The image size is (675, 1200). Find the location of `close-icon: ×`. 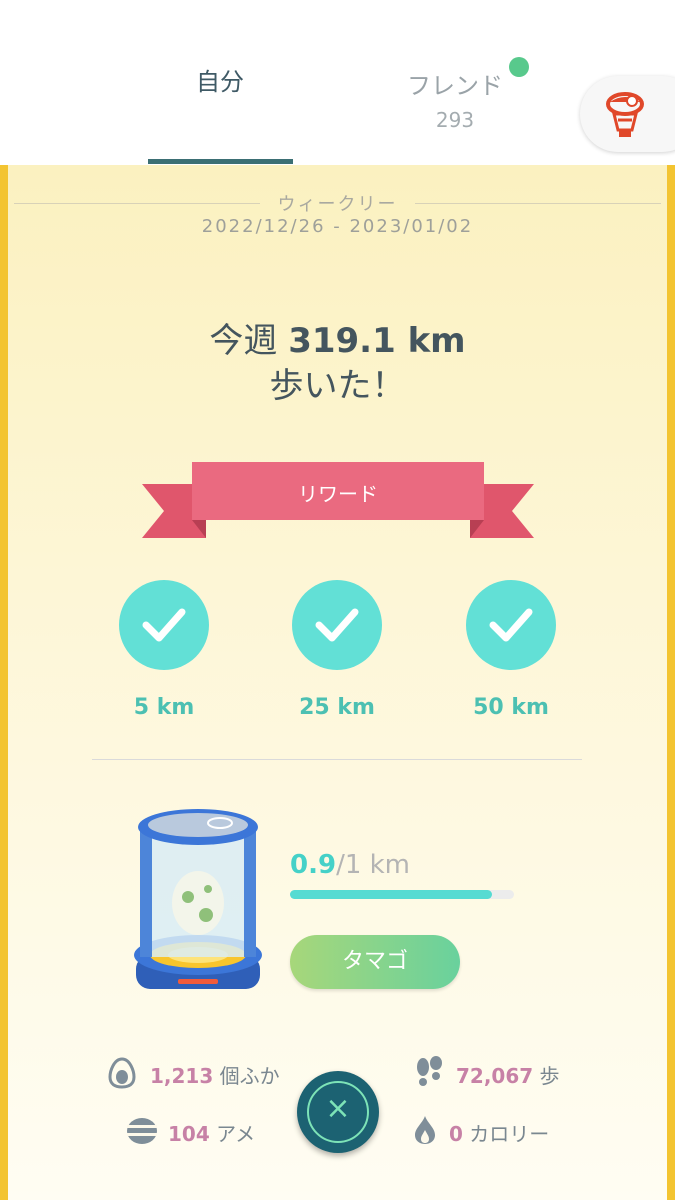

close-icon: × is located at coordinates (338, 1108).